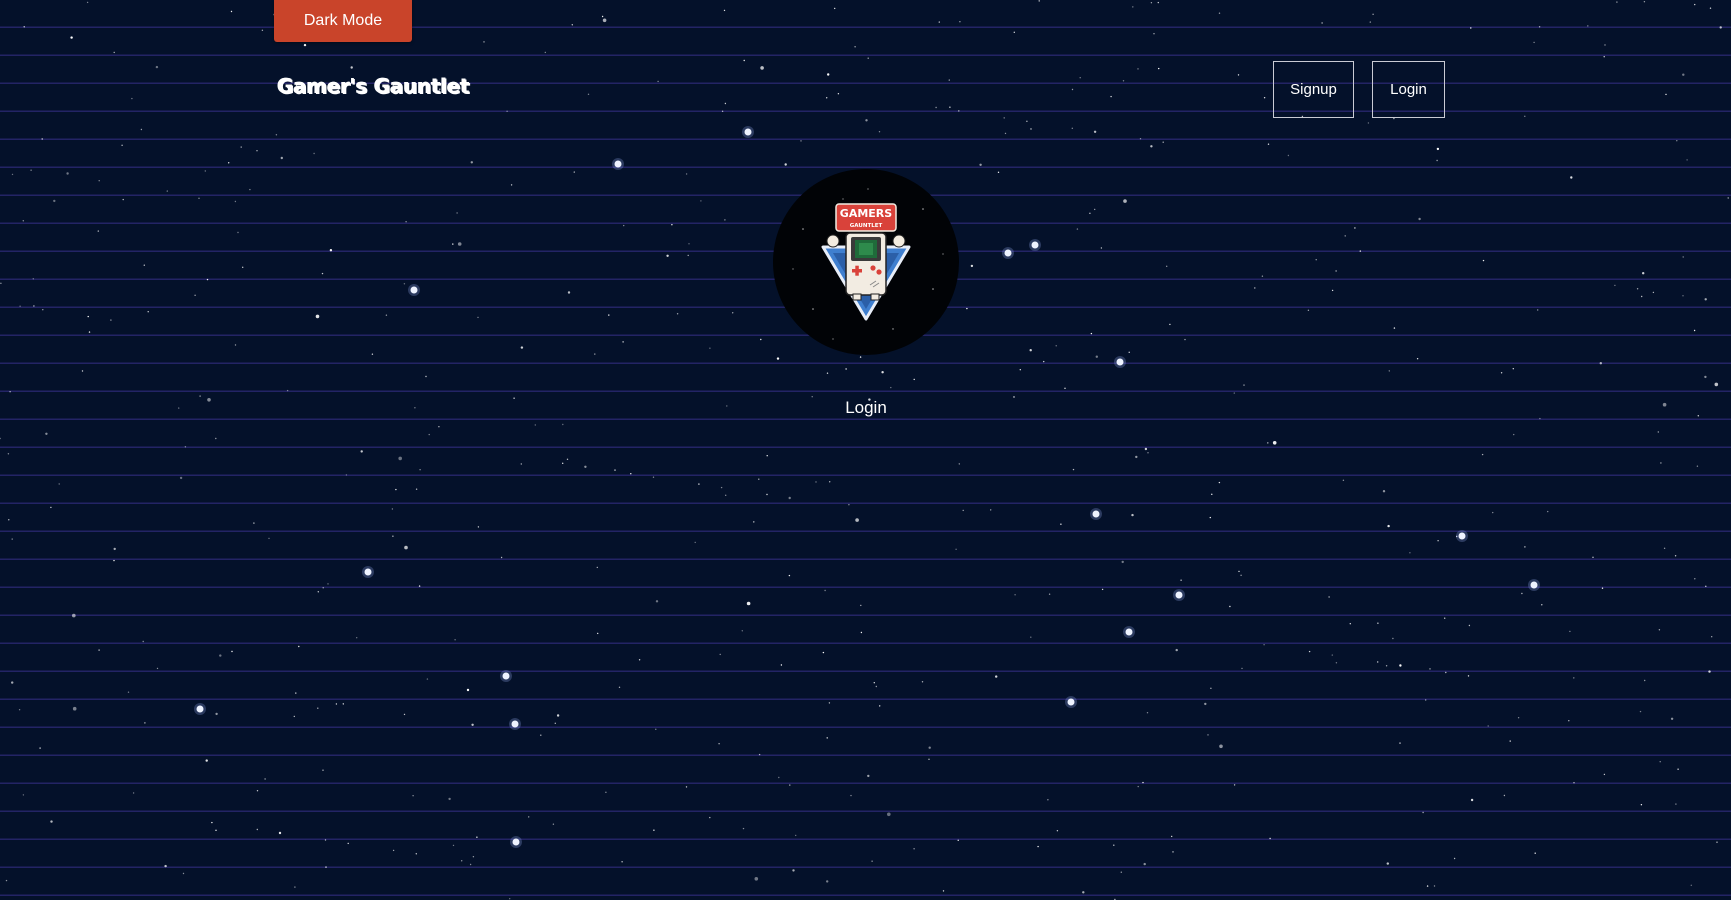 This screenshot has width=1731, height=900. I want to click on brand-title: Gamer's Gauntlet, so click(373, 86).